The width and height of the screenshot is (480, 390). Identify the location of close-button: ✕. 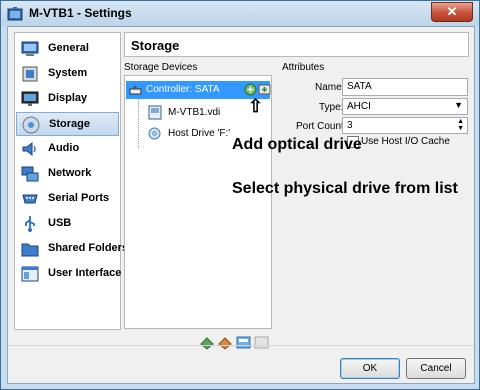
(452, 12).